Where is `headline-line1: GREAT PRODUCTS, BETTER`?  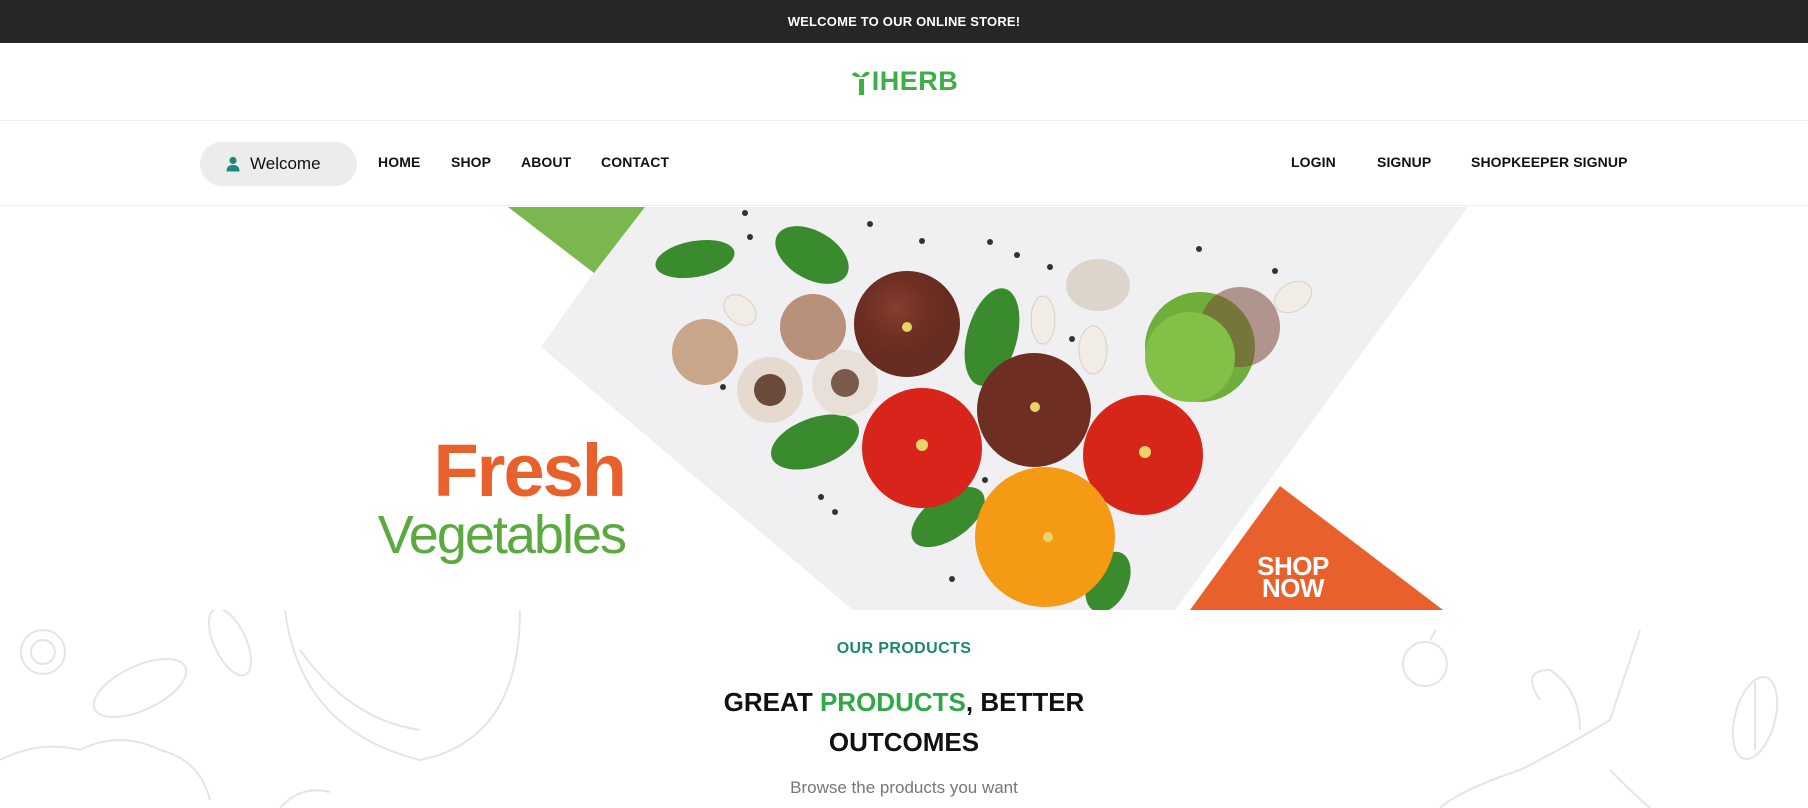 headline-line1: GREAT PRODUCTS, BETTER is located at coordinates (904, 702).